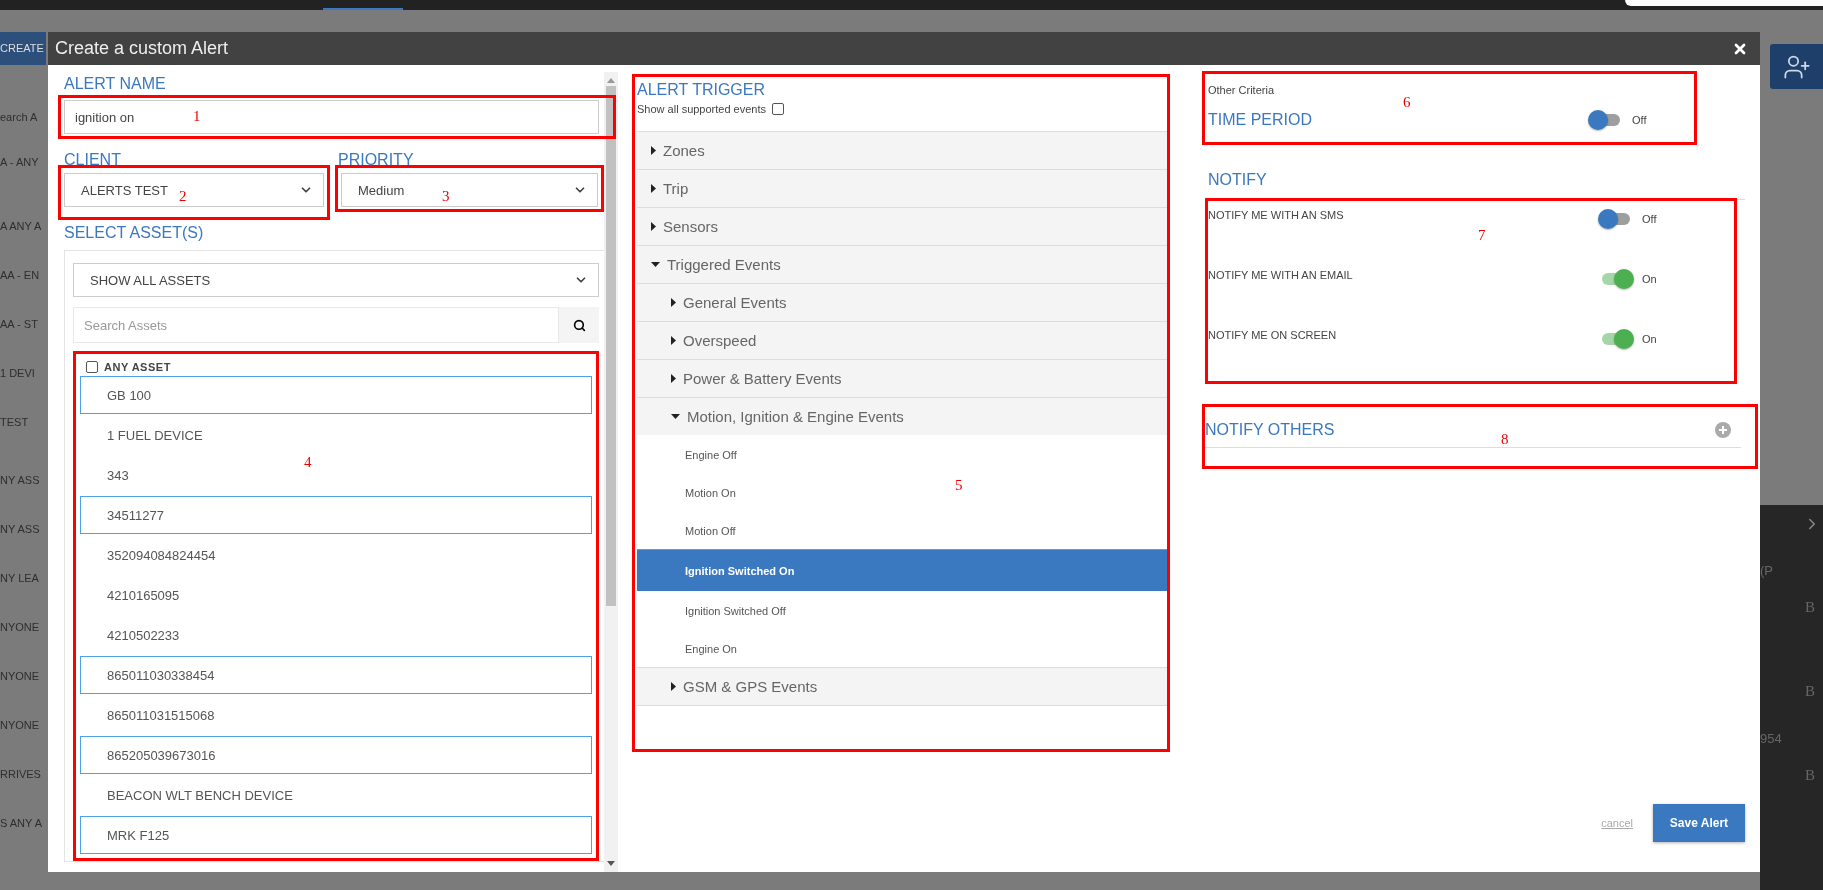 This screenshot has height=890, width=1823. What do you see at coordinates (336, 515) in the screenshot?
I see `asset-item: 34511277` at bounding box center [336, 515].